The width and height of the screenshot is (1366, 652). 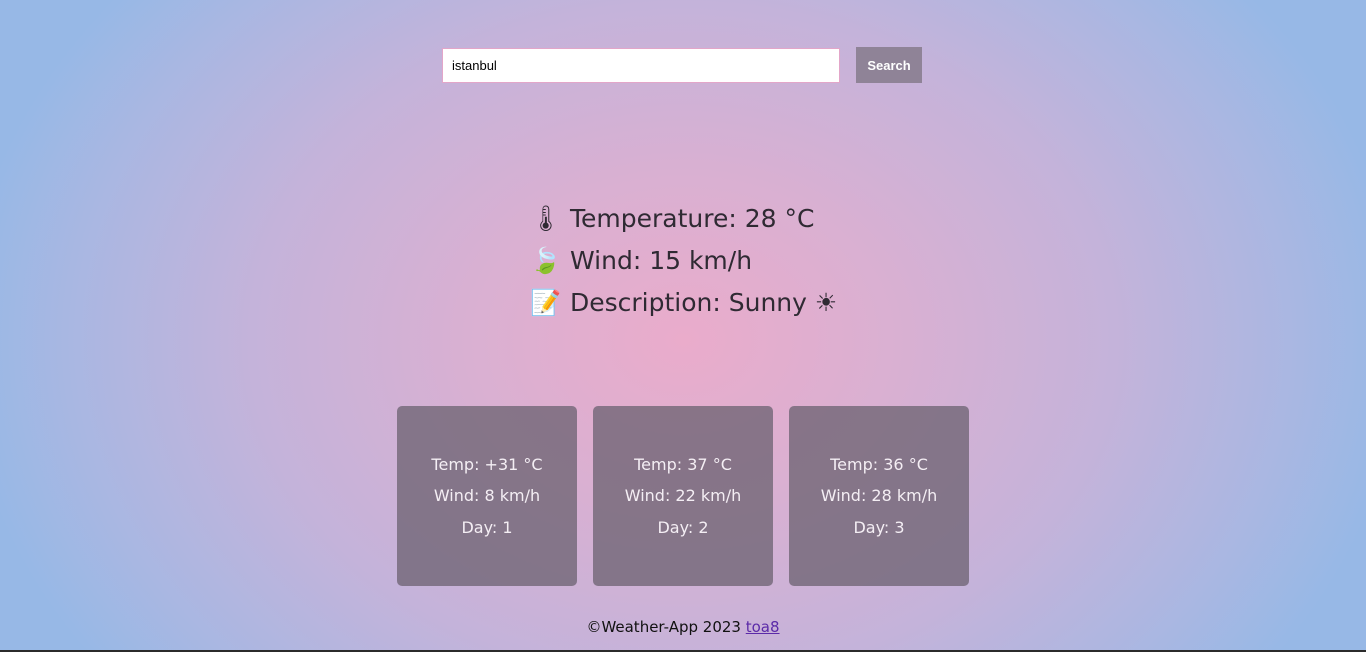 What do you see at coordinates (546, 218) in the screenshot?
I see `thermometer-icon: 🌡` at bounding box center [546, 218].